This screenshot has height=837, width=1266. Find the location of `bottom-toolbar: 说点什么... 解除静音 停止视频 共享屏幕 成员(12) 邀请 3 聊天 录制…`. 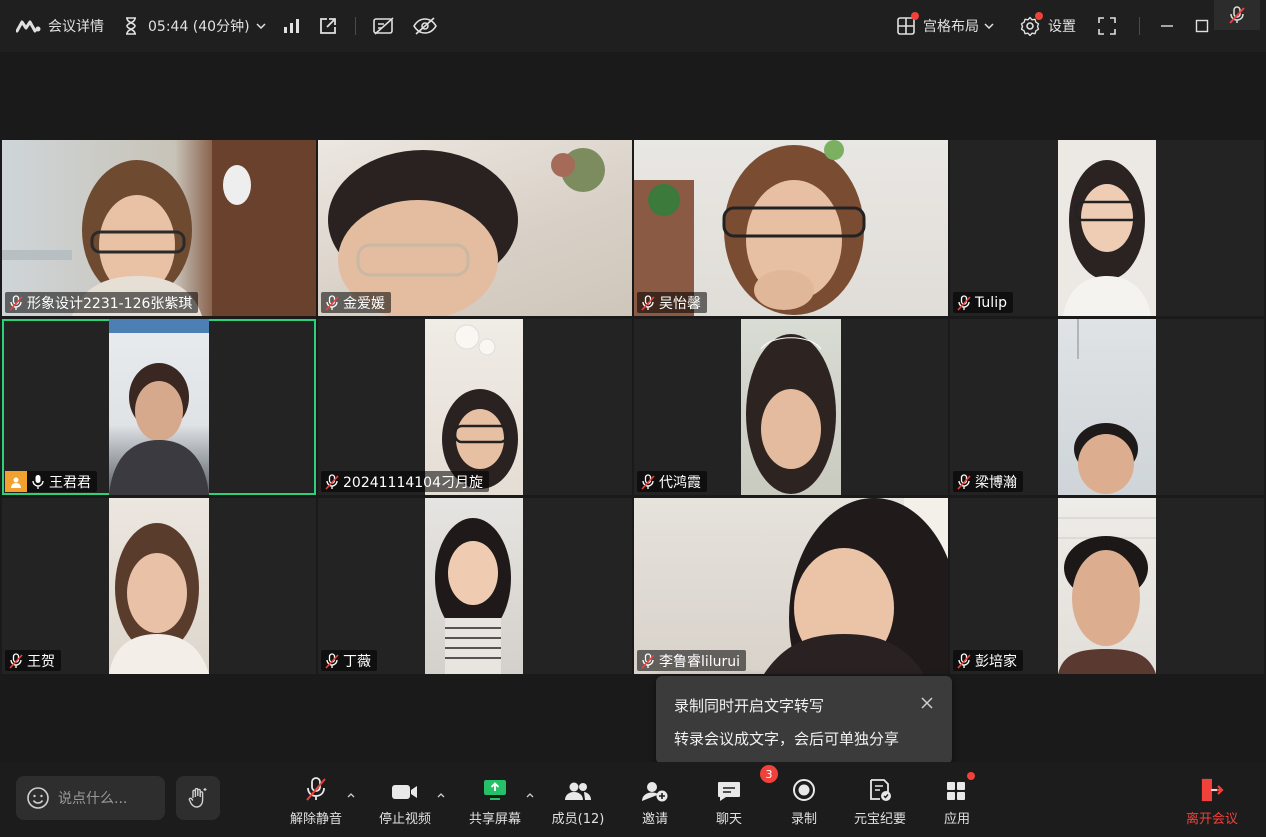

bottom-toolbar: 说点什么... 解除静音 停止视频 共享屏幕 成员(12) 邀请 3 聊天 录制… is located at coordinates (633, 799).